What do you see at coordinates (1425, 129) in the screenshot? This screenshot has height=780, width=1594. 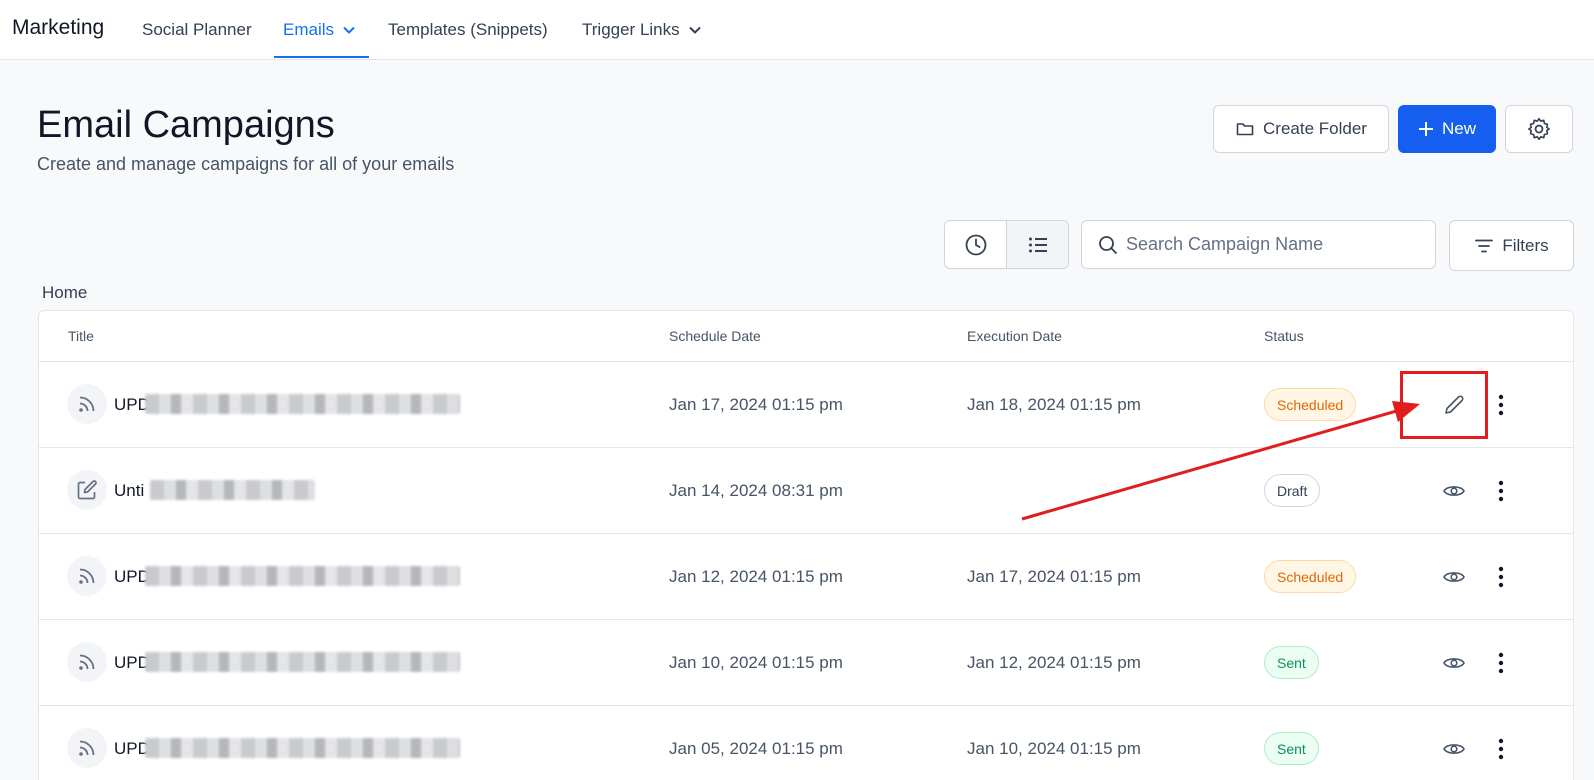 I see `plus-icon` at bounding box center [1425, 129].